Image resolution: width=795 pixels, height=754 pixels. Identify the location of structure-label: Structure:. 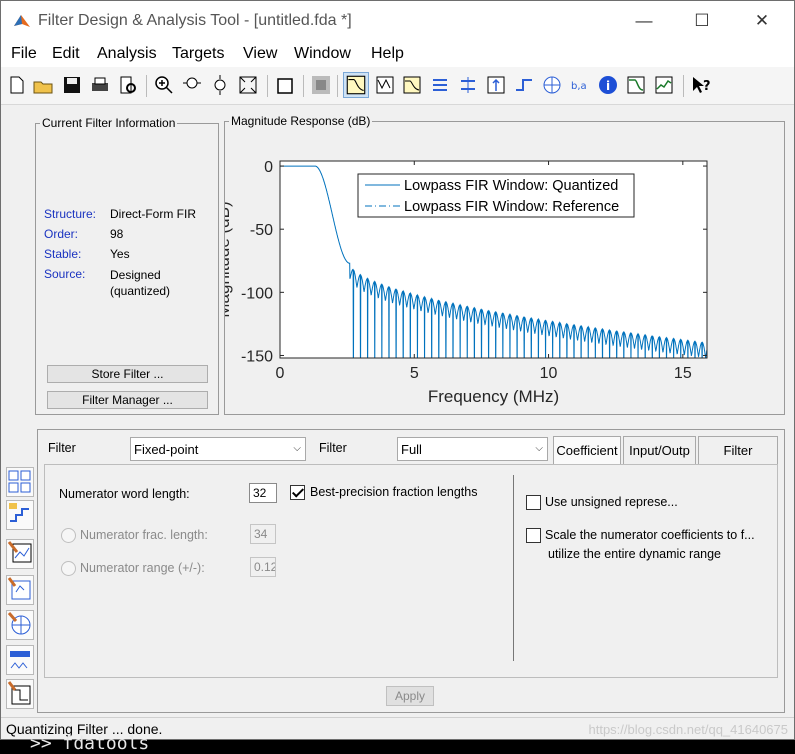
(70, 214).